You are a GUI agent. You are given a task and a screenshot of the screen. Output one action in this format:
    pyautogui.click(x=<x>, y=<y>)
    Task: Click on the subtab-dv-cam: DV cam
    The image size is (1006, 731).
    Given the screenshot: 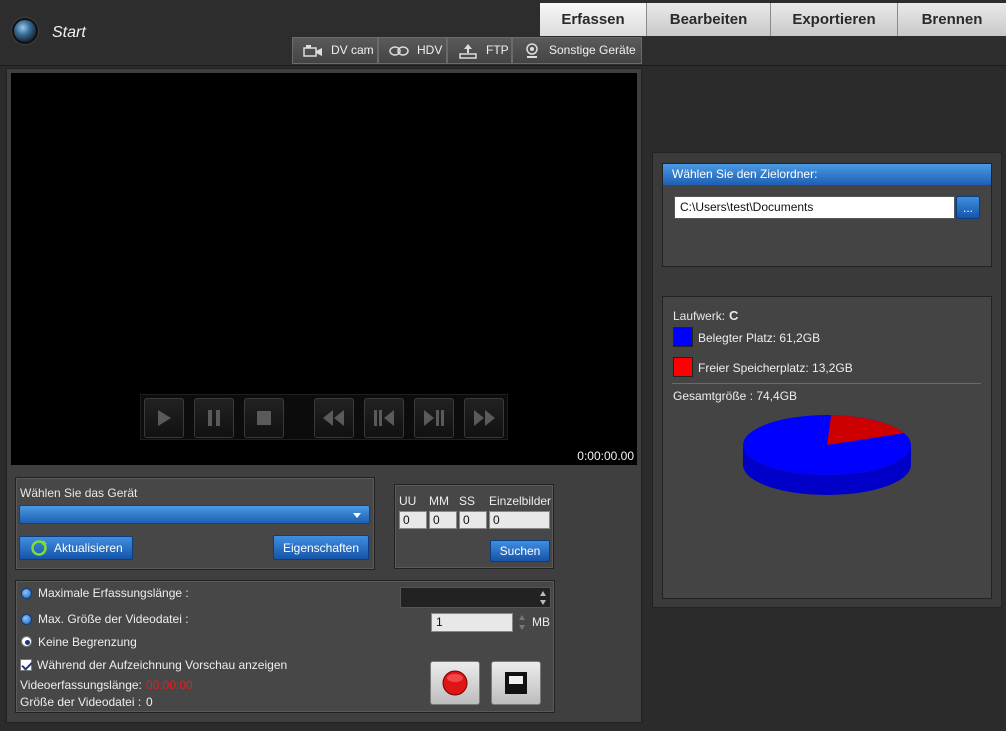 What is the action you would take?
    pyautogui.click(x=335, y=50)
    